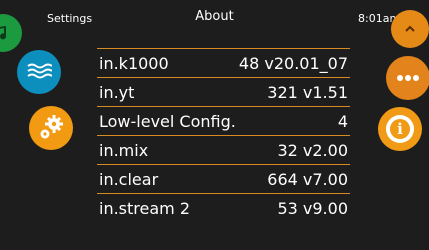 The width and height of the screenshot is (429, 250). What do you see at coordinates (223, 91) in the screenshot?
I see `list-item: in.yt 321 v1.51` at bounding box center [223, 91].